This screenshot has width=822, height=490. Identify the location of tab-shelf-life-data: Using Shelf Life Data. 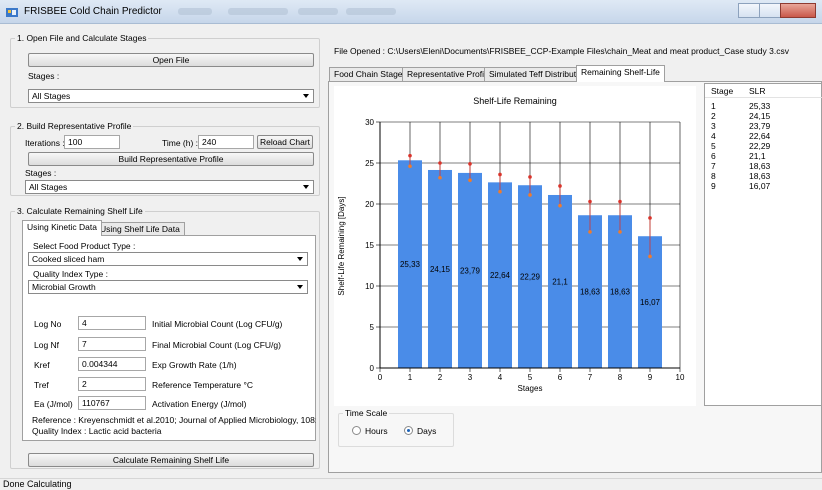
(140, 229).